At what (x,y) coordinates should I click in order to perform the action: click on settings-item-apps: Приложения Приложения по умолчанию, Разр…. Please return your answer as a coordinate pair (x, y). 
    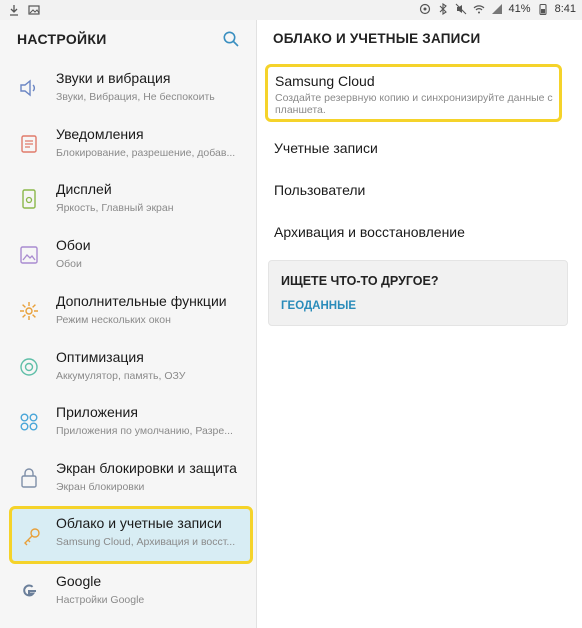
    Looking at the image, I should click on (128, 422).